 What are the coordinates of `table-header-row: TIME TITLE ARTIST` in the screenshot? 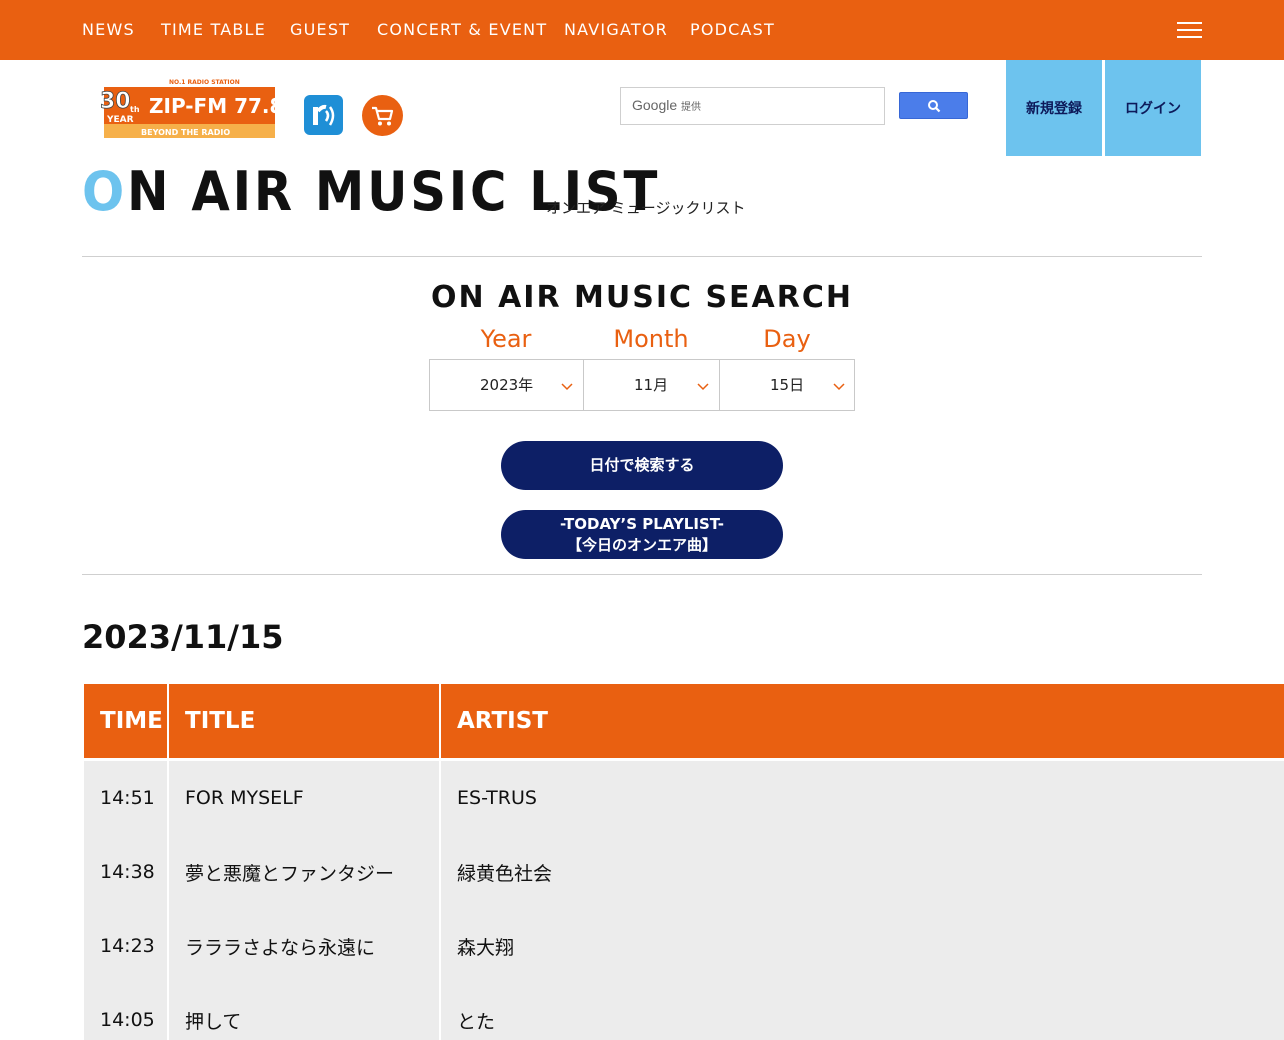 It's located at (683, 721).